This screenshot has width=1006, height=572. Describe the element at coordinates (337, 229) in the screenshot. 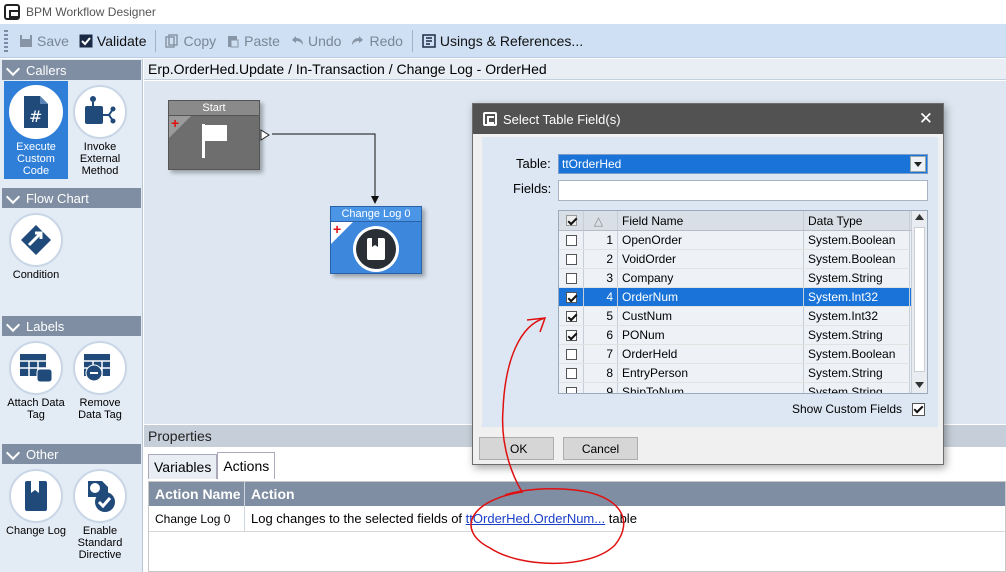

I see `add-icon: +` at that location.